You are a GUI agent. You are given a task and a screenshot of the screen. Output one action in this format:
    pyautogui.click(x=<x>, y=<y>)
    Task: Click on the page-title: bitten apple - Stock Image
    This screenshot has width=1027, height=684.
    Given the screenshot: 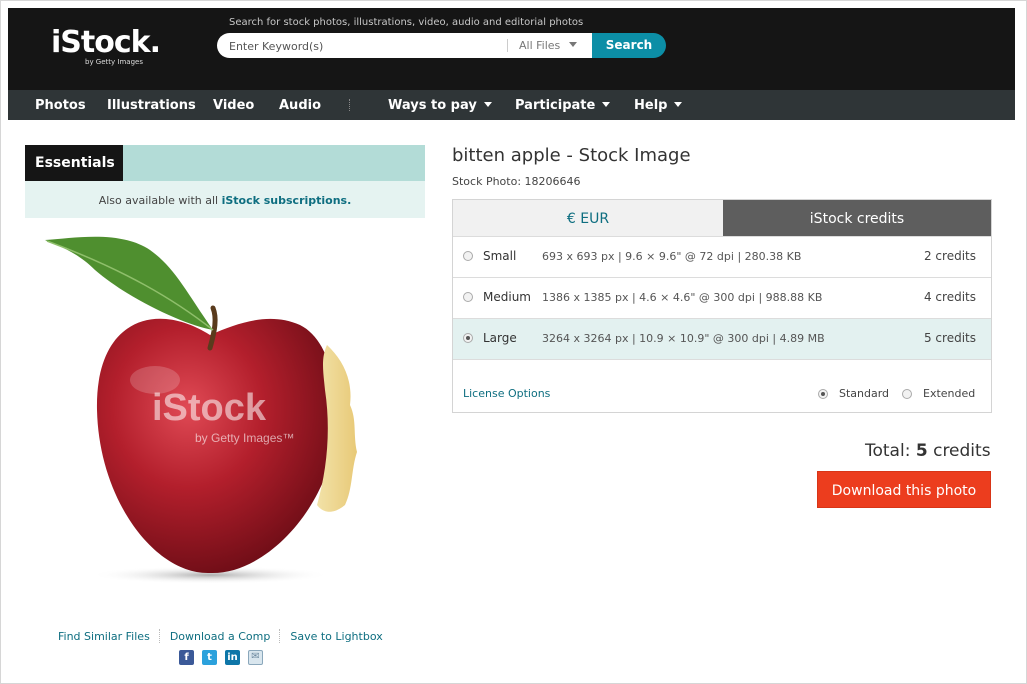 What is the action you would take?
    pyautogui.click(x=571, y=155)
    